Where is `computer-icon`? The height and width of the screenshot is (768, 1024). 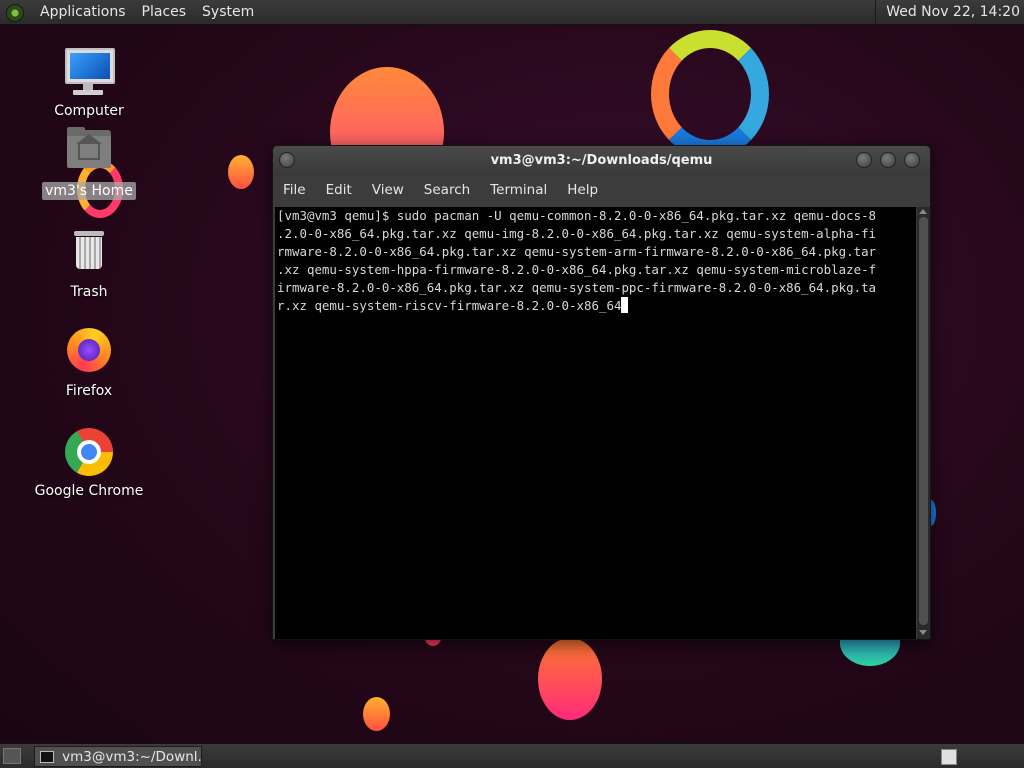
computer-icon is located at coordinates (89, 72).